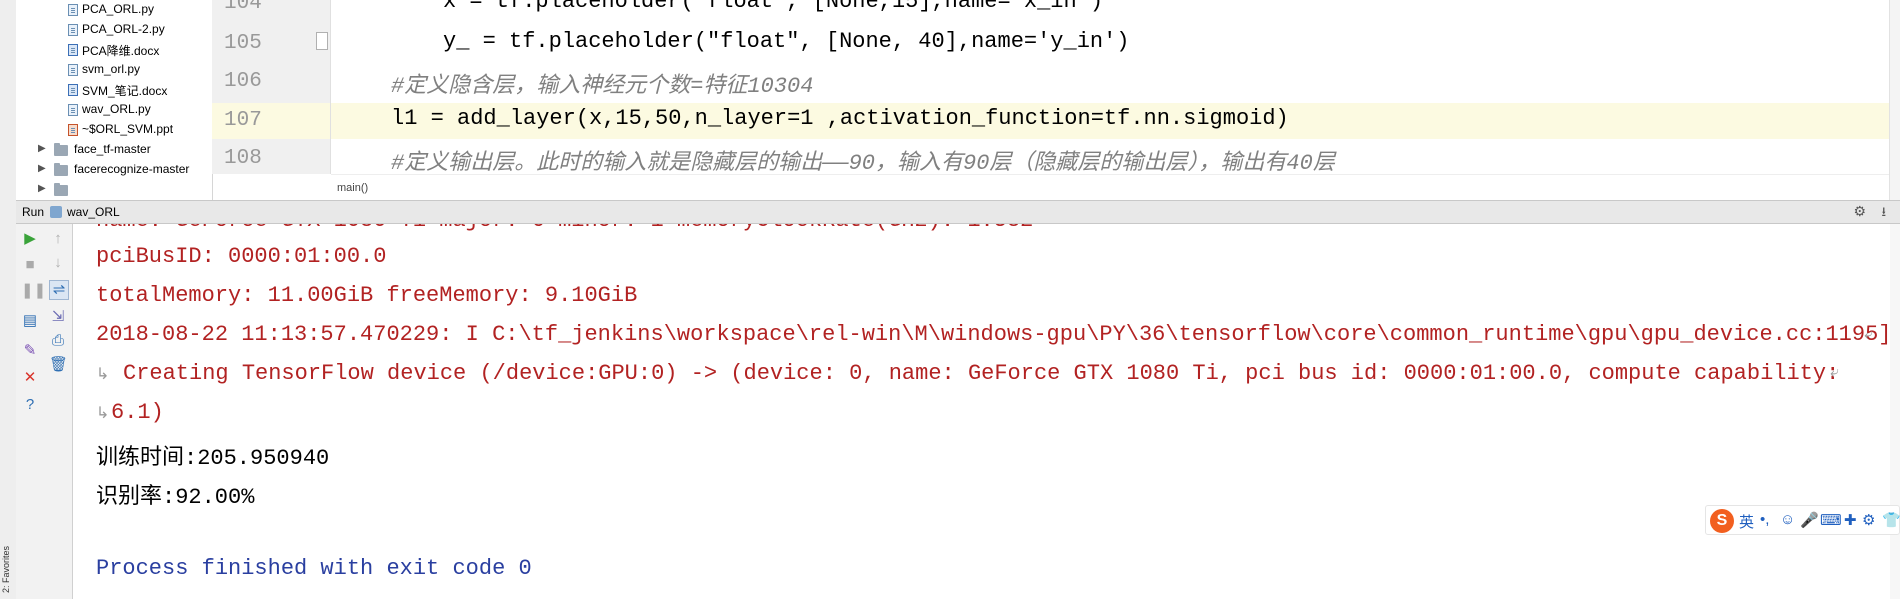  Describe the element at coordinates (241, 256) in the screenshot. I see `console-line: pciBusID: 0000:01:00.0` at that location.